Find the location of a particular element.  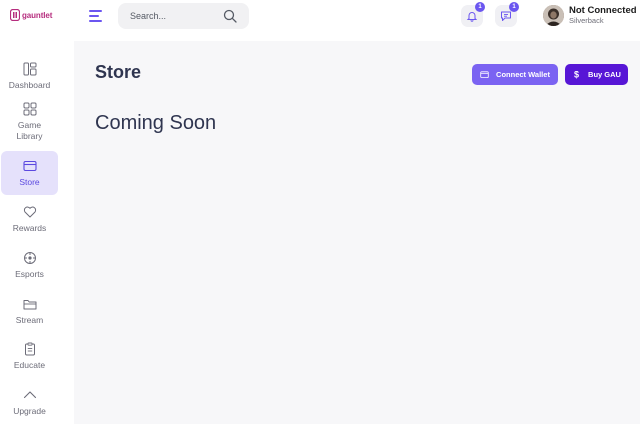

chevron-up-icon is located at coordinates (29, 394).